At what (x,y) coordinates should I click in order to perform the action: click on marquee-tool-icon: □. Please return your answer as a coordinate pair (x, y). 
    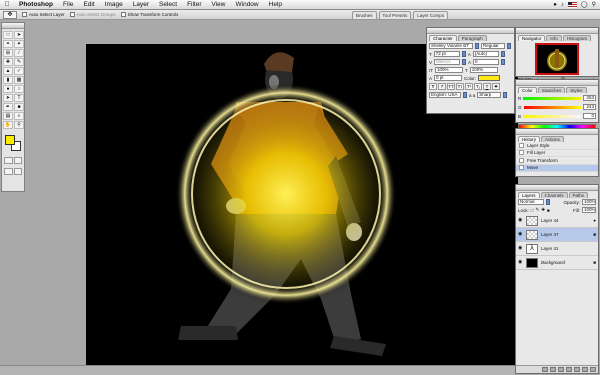
    Looking at the image, I should click on (8, 35).